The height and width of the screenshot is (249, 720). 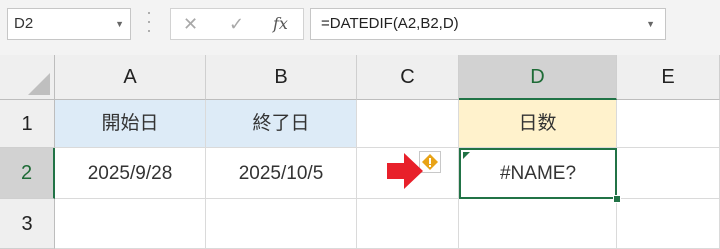 I want to click on formula-input: =DATEDIF(A2,B2,D) ▼, so click(x=488, y=24).